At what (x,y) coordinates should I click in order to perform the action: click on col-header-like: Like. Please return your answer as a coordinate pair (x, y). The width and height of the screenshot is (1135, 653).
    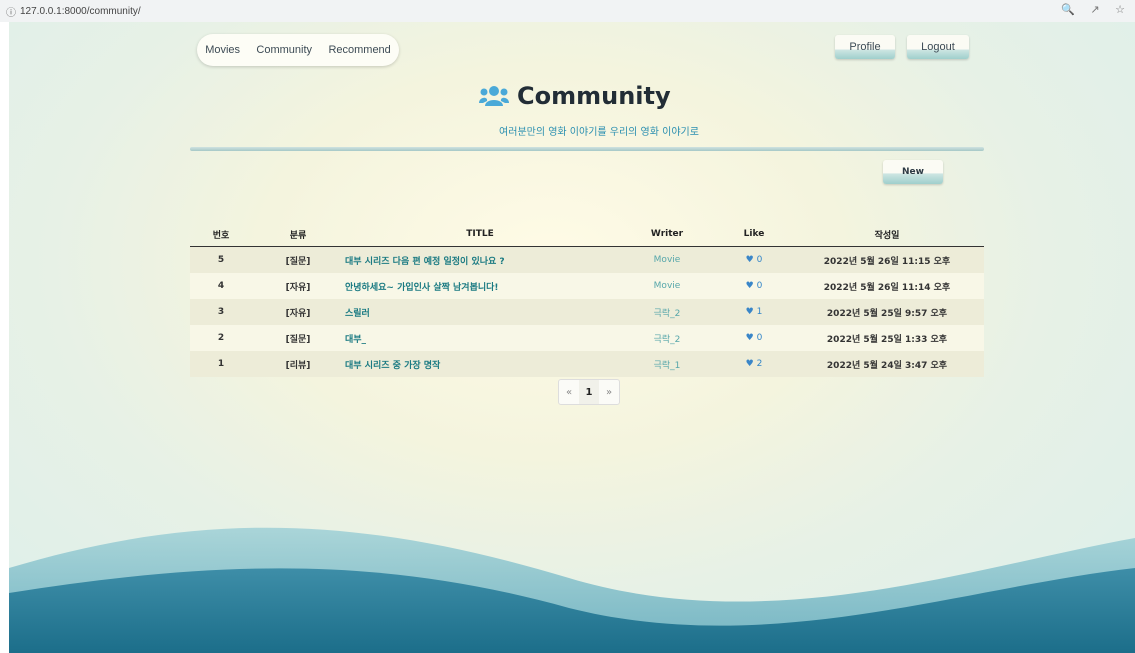
    Looking at the image, I should click on (754, 234).